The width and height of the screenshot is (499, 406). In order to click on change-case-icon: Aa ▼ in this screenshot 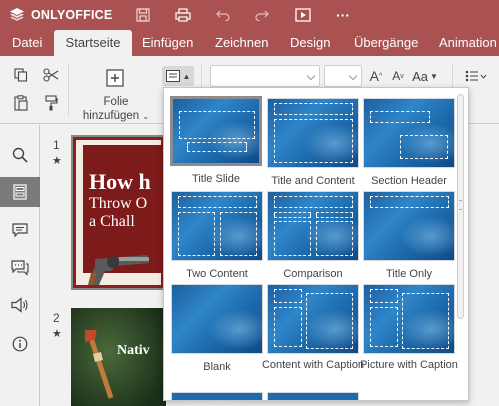, I will do `click(425, 76)`.